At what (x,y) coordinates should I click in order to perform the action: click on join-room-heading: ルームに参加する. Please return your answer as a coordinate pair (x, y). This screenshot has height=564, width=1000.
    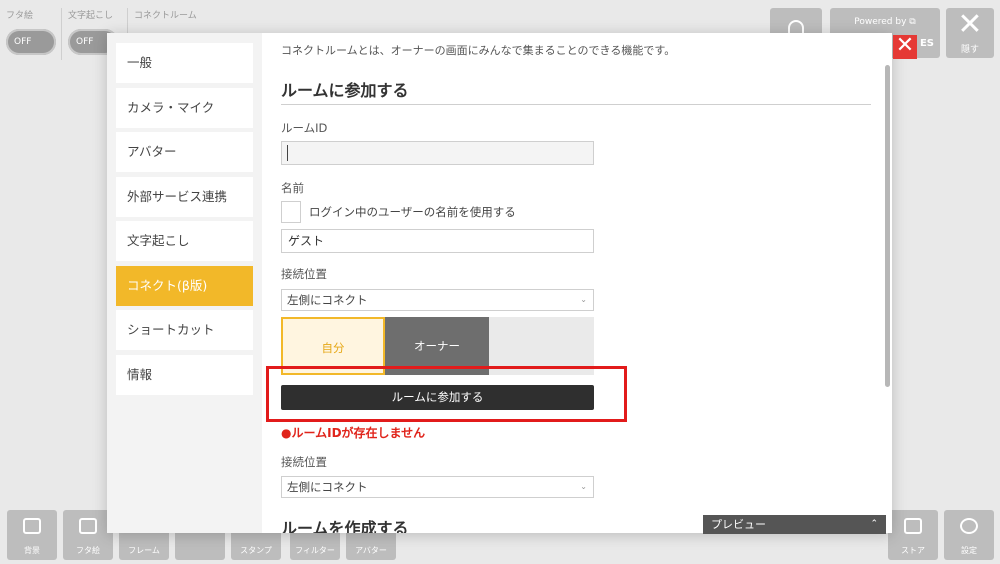
    Looking at the image, I should click on (345, 90).